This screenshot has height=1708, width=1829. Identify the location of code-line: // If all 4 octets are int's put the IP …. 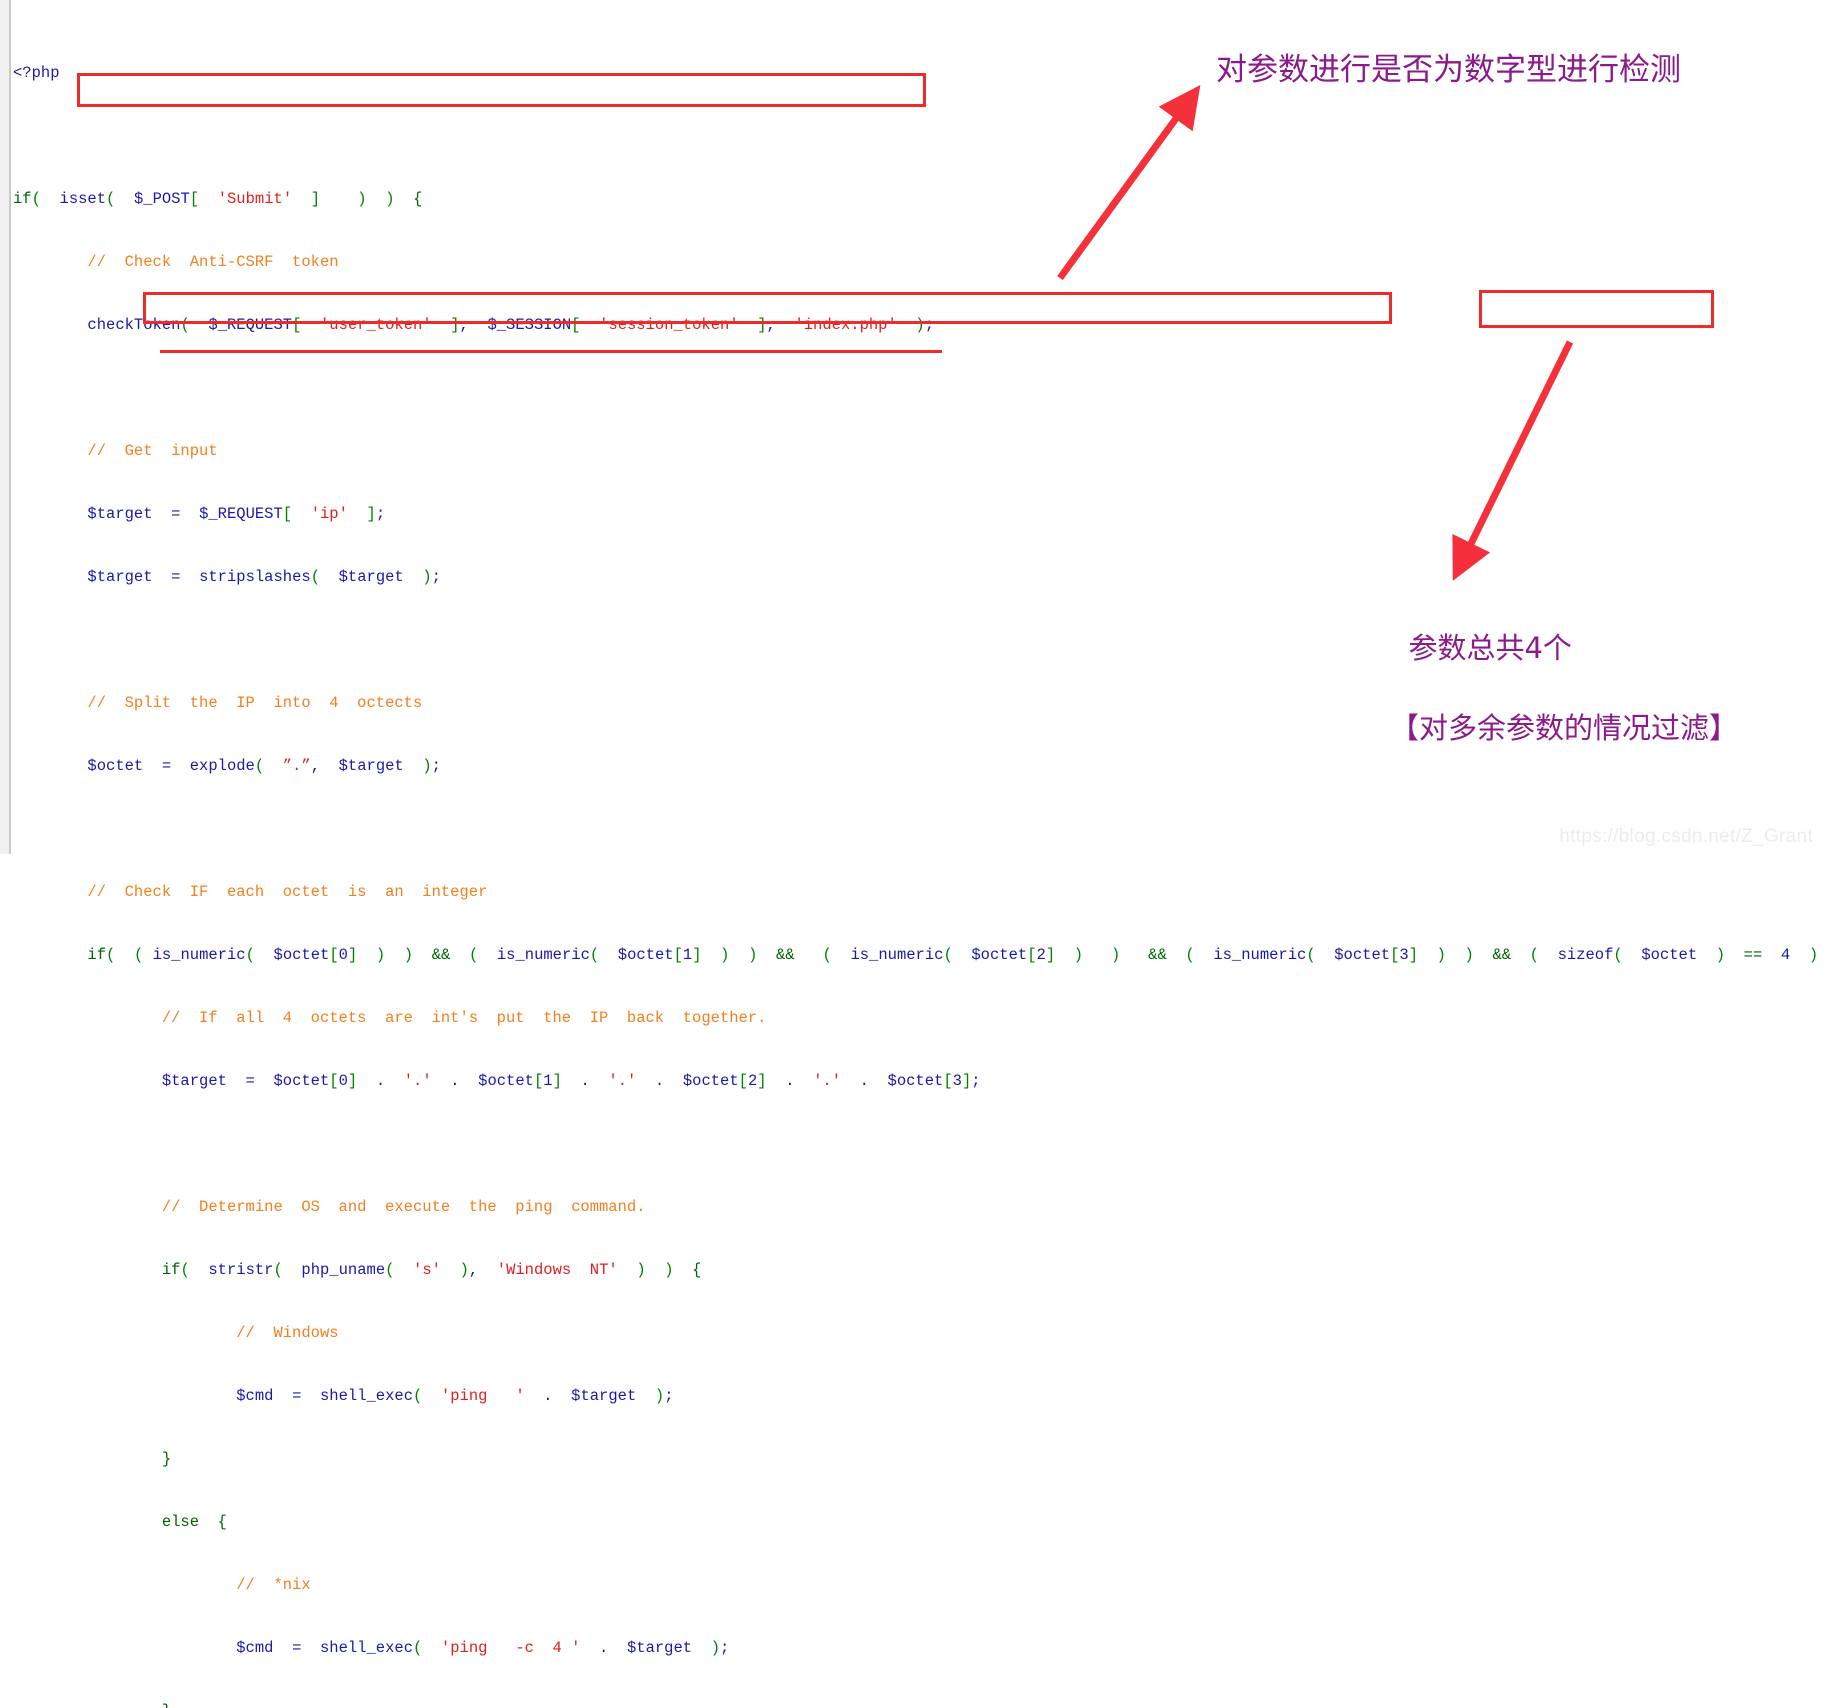
(464, 1018).